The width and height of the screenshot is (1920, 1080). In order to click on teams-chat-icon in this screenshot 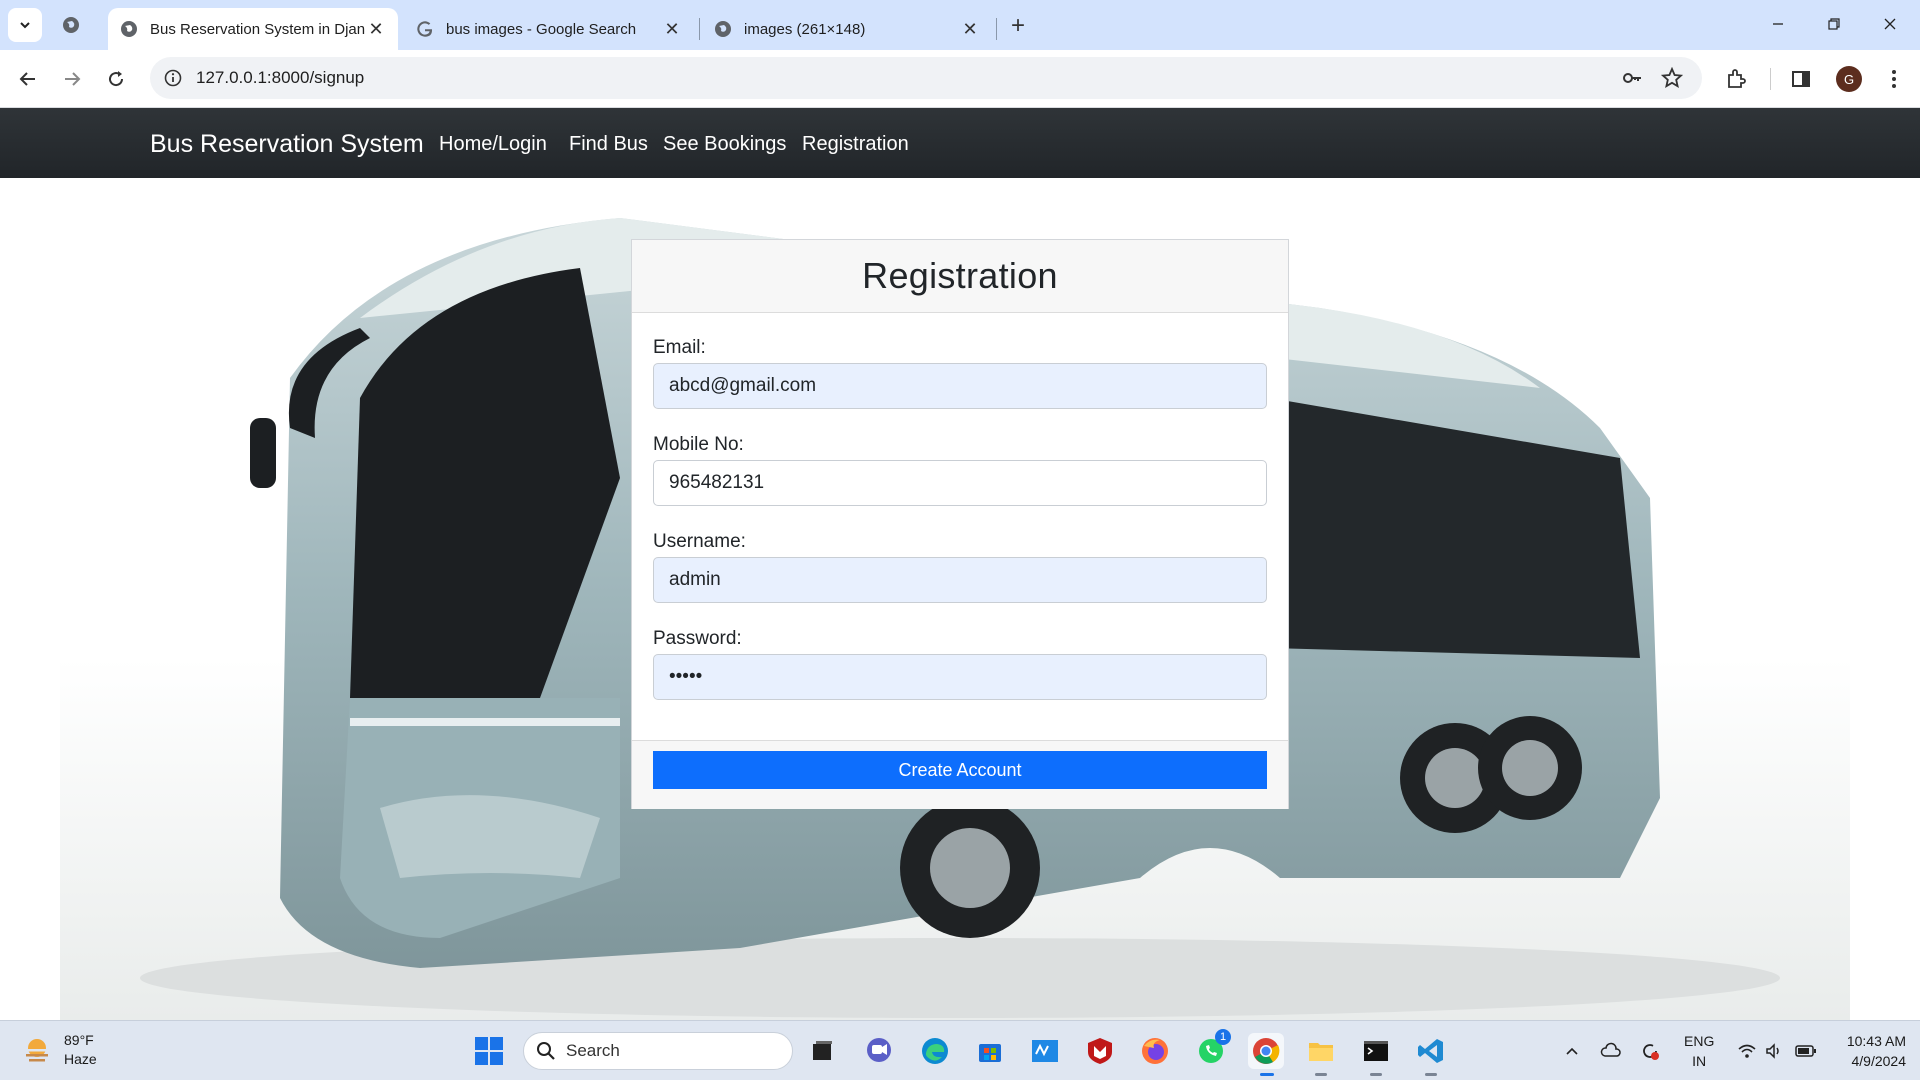, I will do `click(879, 1051)`.